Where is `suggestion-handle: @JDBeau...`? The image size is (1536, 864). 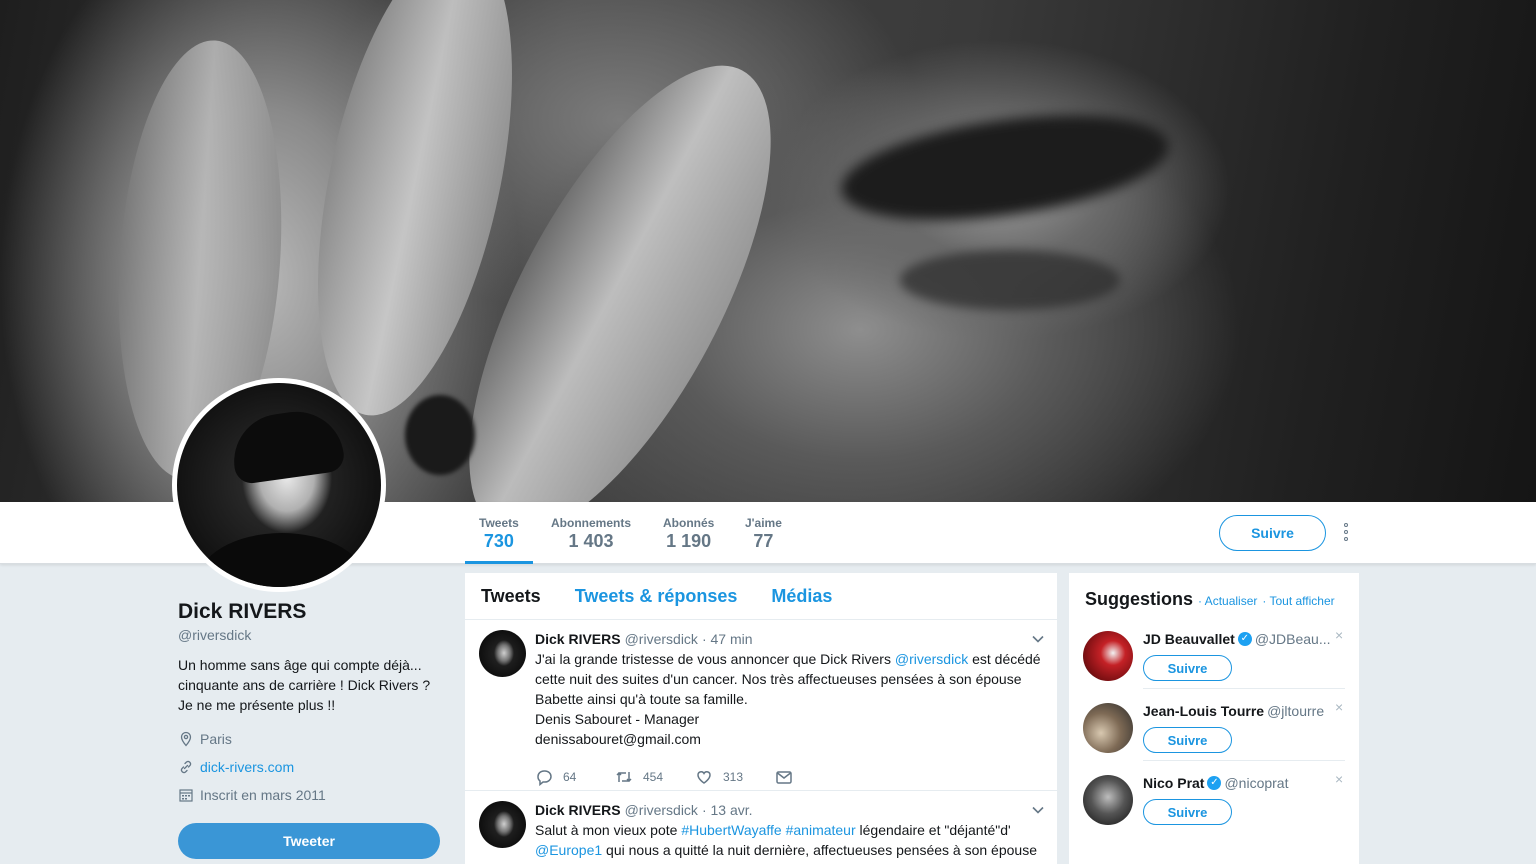
suggestion-handle: @JDBeau... is located at coordinates (1292, 639).